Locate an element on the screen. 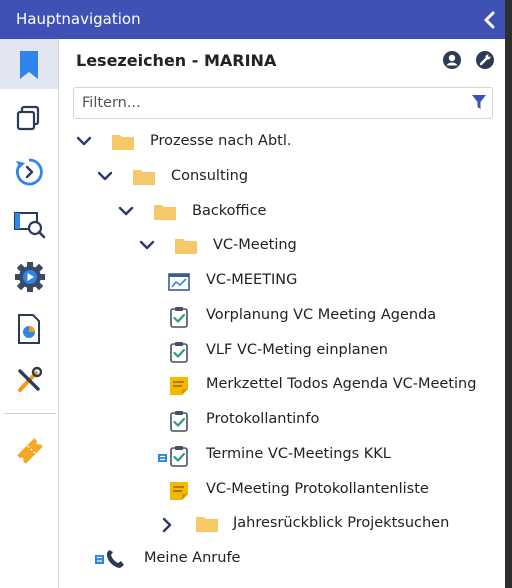 This screenshot has width=512, height=588. window-title: Hauptnavigation is located at coordinates (78, 19).